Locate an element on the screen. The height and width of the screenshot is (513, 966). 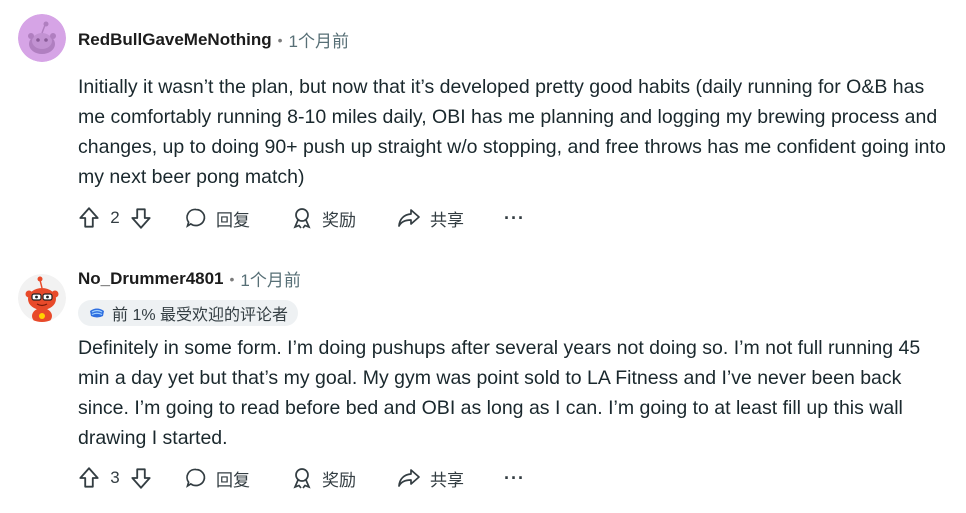
vote-count: 3 is located at coordinates (115, 477).